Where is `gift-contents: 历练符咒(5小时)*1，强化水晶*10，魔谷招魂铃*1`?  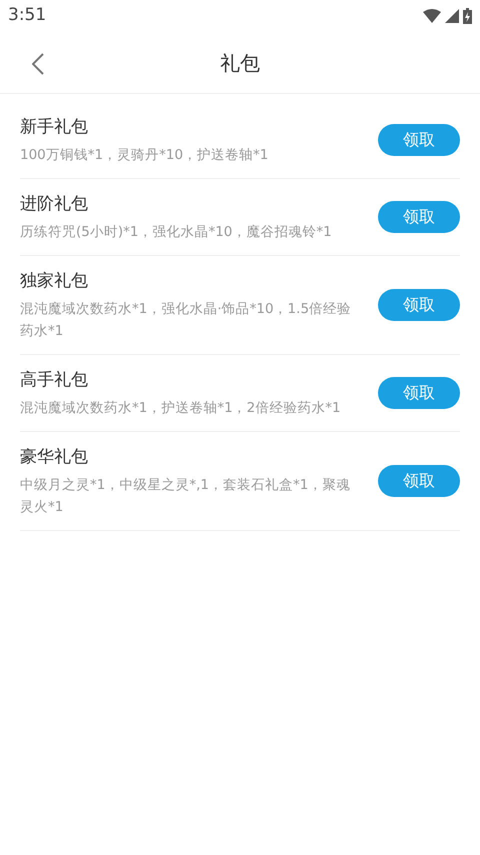 gift-contents: 历练符咒(5小时)*1，强化水晶*10，魔谷招魂铃*1 is located at coordinates (176, 232).